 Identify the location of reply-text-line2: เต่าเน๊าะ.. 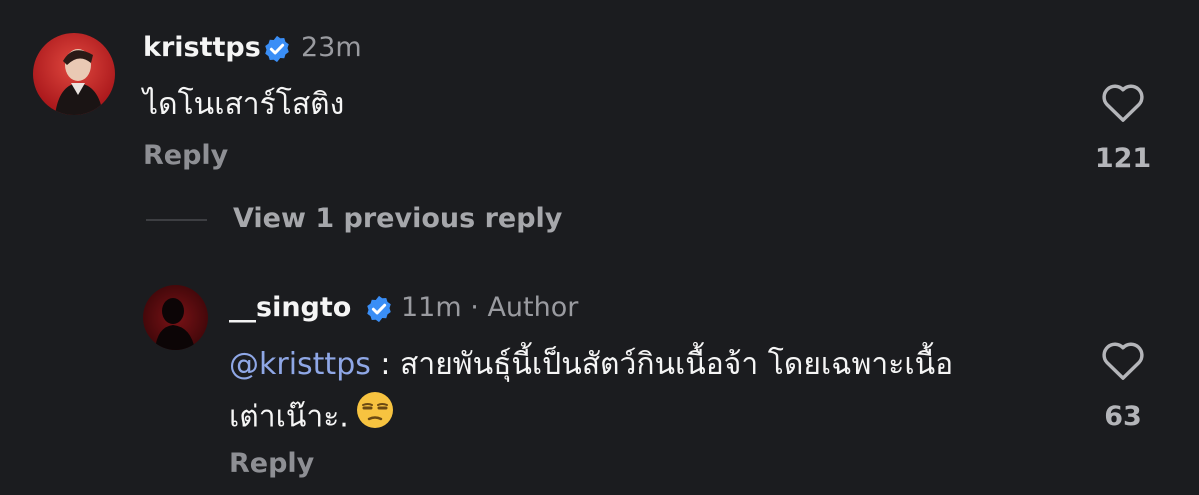
(639, 418).